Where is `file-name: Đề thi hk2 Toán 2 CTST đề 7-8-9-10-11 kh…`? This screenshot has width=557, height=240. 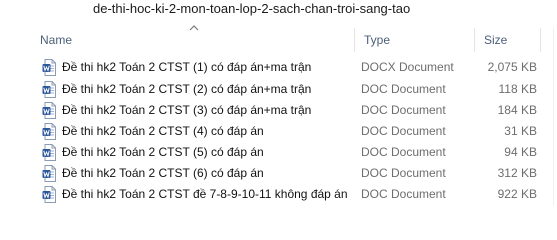
file-name: Đề thi hk2 Toán 2 CTST đề 7-8-9-10-11 kh… is located at coordinates (205, 194).